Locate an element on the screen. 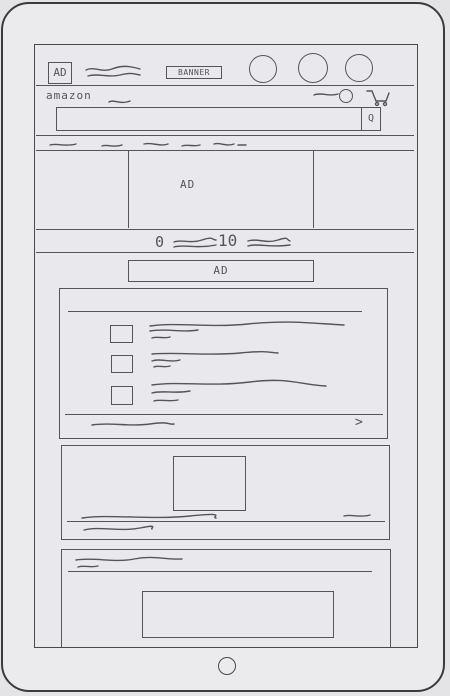 This screenshot has height=696, width=450. cart-icon is located at coordinates (378, 97).